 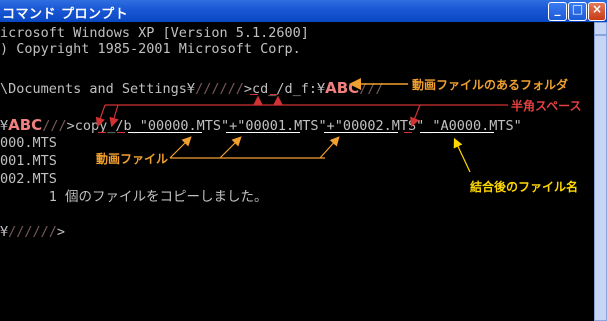 I want to click on copy-result-line: 1 個のファイルをコピーしました。, so click(x=134, y=197).